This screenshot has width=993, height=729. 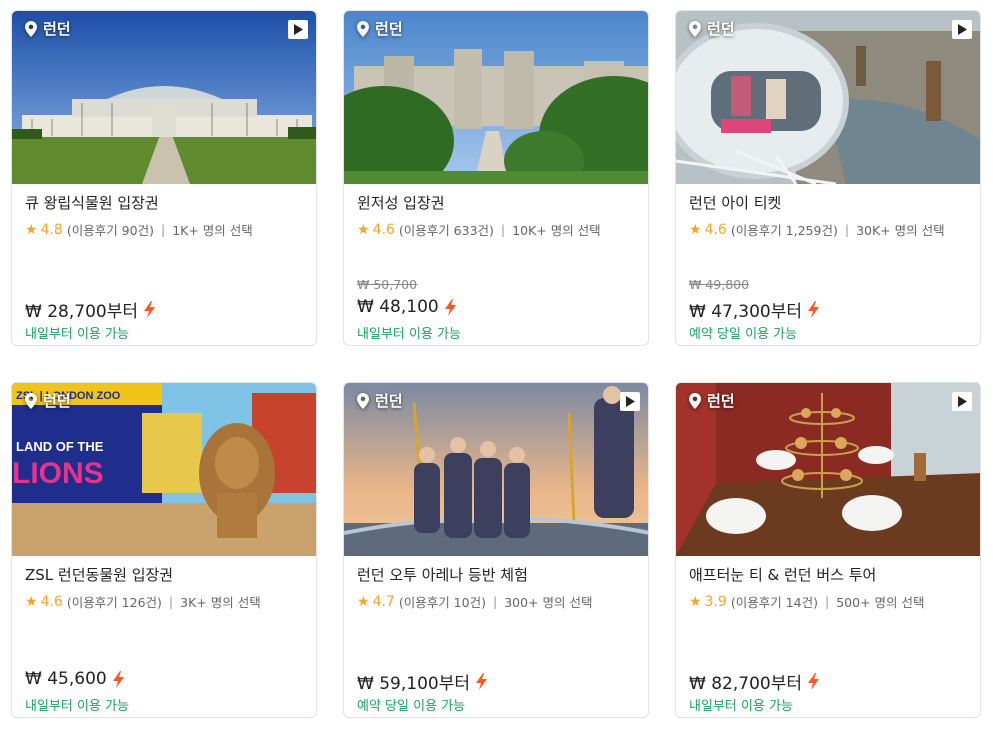 I want to click on rating-row: ★ 4.6 (이용후기 1,259건) | 30K+ 명의 선택, so click(x=817, y=229).